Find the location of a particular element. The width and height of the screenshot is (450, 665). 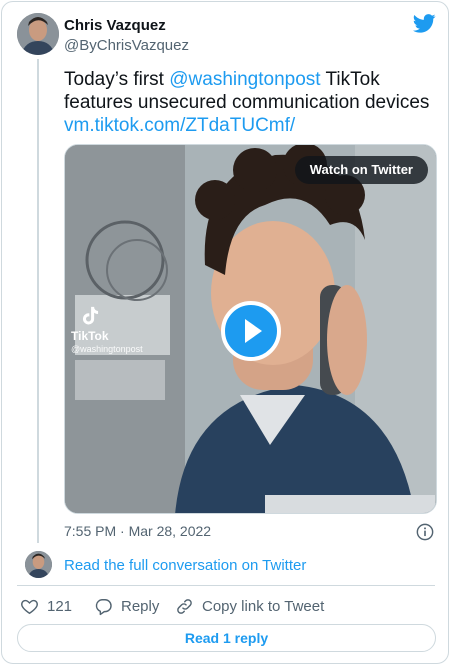

copy-link-label: Copy link to Tweet is located at coordinates (263, 606).